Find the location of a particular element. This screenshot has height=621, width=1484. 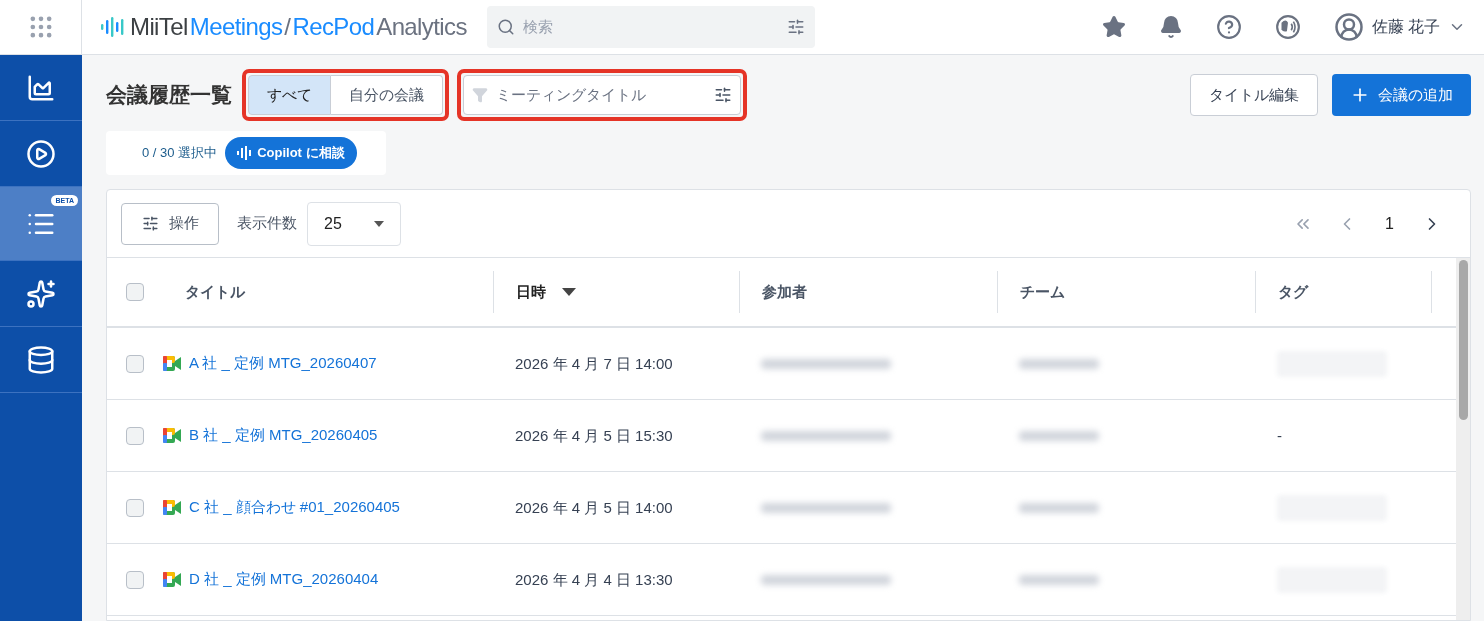

column-header: タイトル is located at coordinates (215, 292).